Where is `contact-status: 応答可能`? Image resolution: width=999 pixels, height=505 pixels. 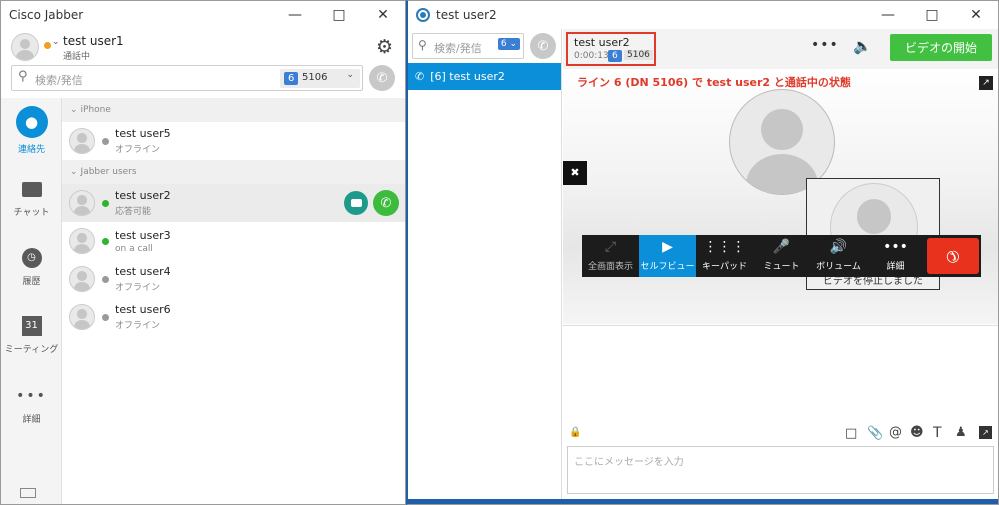 contact-status: 応答可能 is located at coordinates (133, 212).